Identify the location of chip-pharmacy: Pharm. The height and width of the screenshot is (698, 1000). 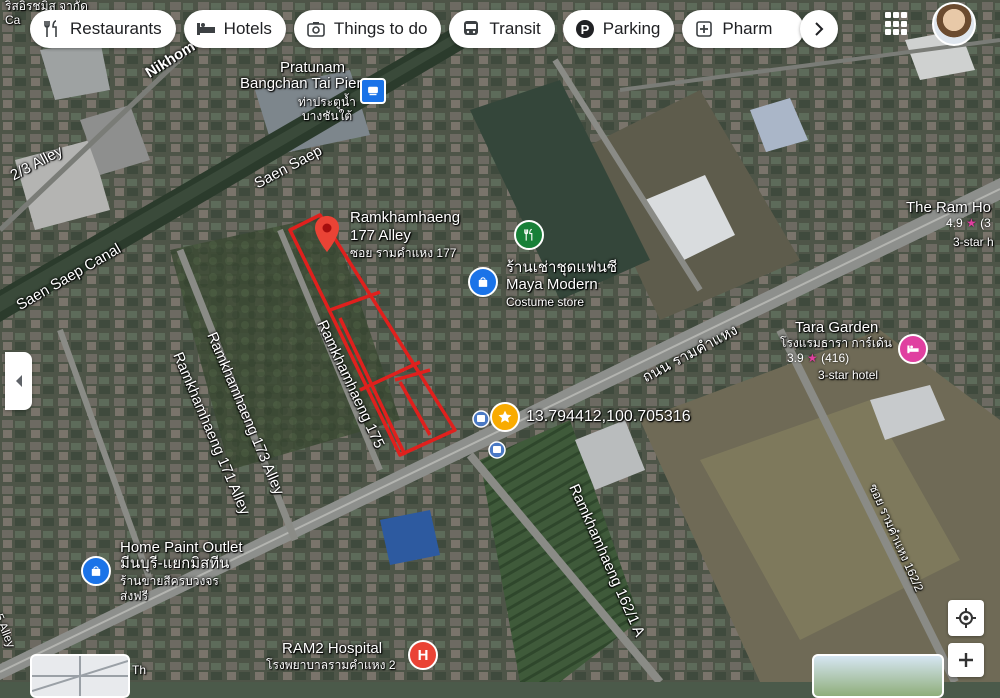
(743, 29).